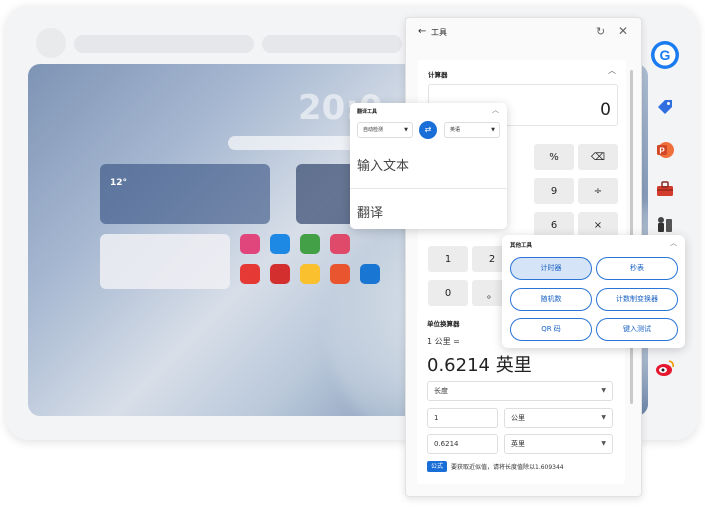 The height and width of the screenshot is (512, 705). Describe the element at coordinates (637, 329) in the screenshot. I see `typing-test-button: 键入测试` at that location.